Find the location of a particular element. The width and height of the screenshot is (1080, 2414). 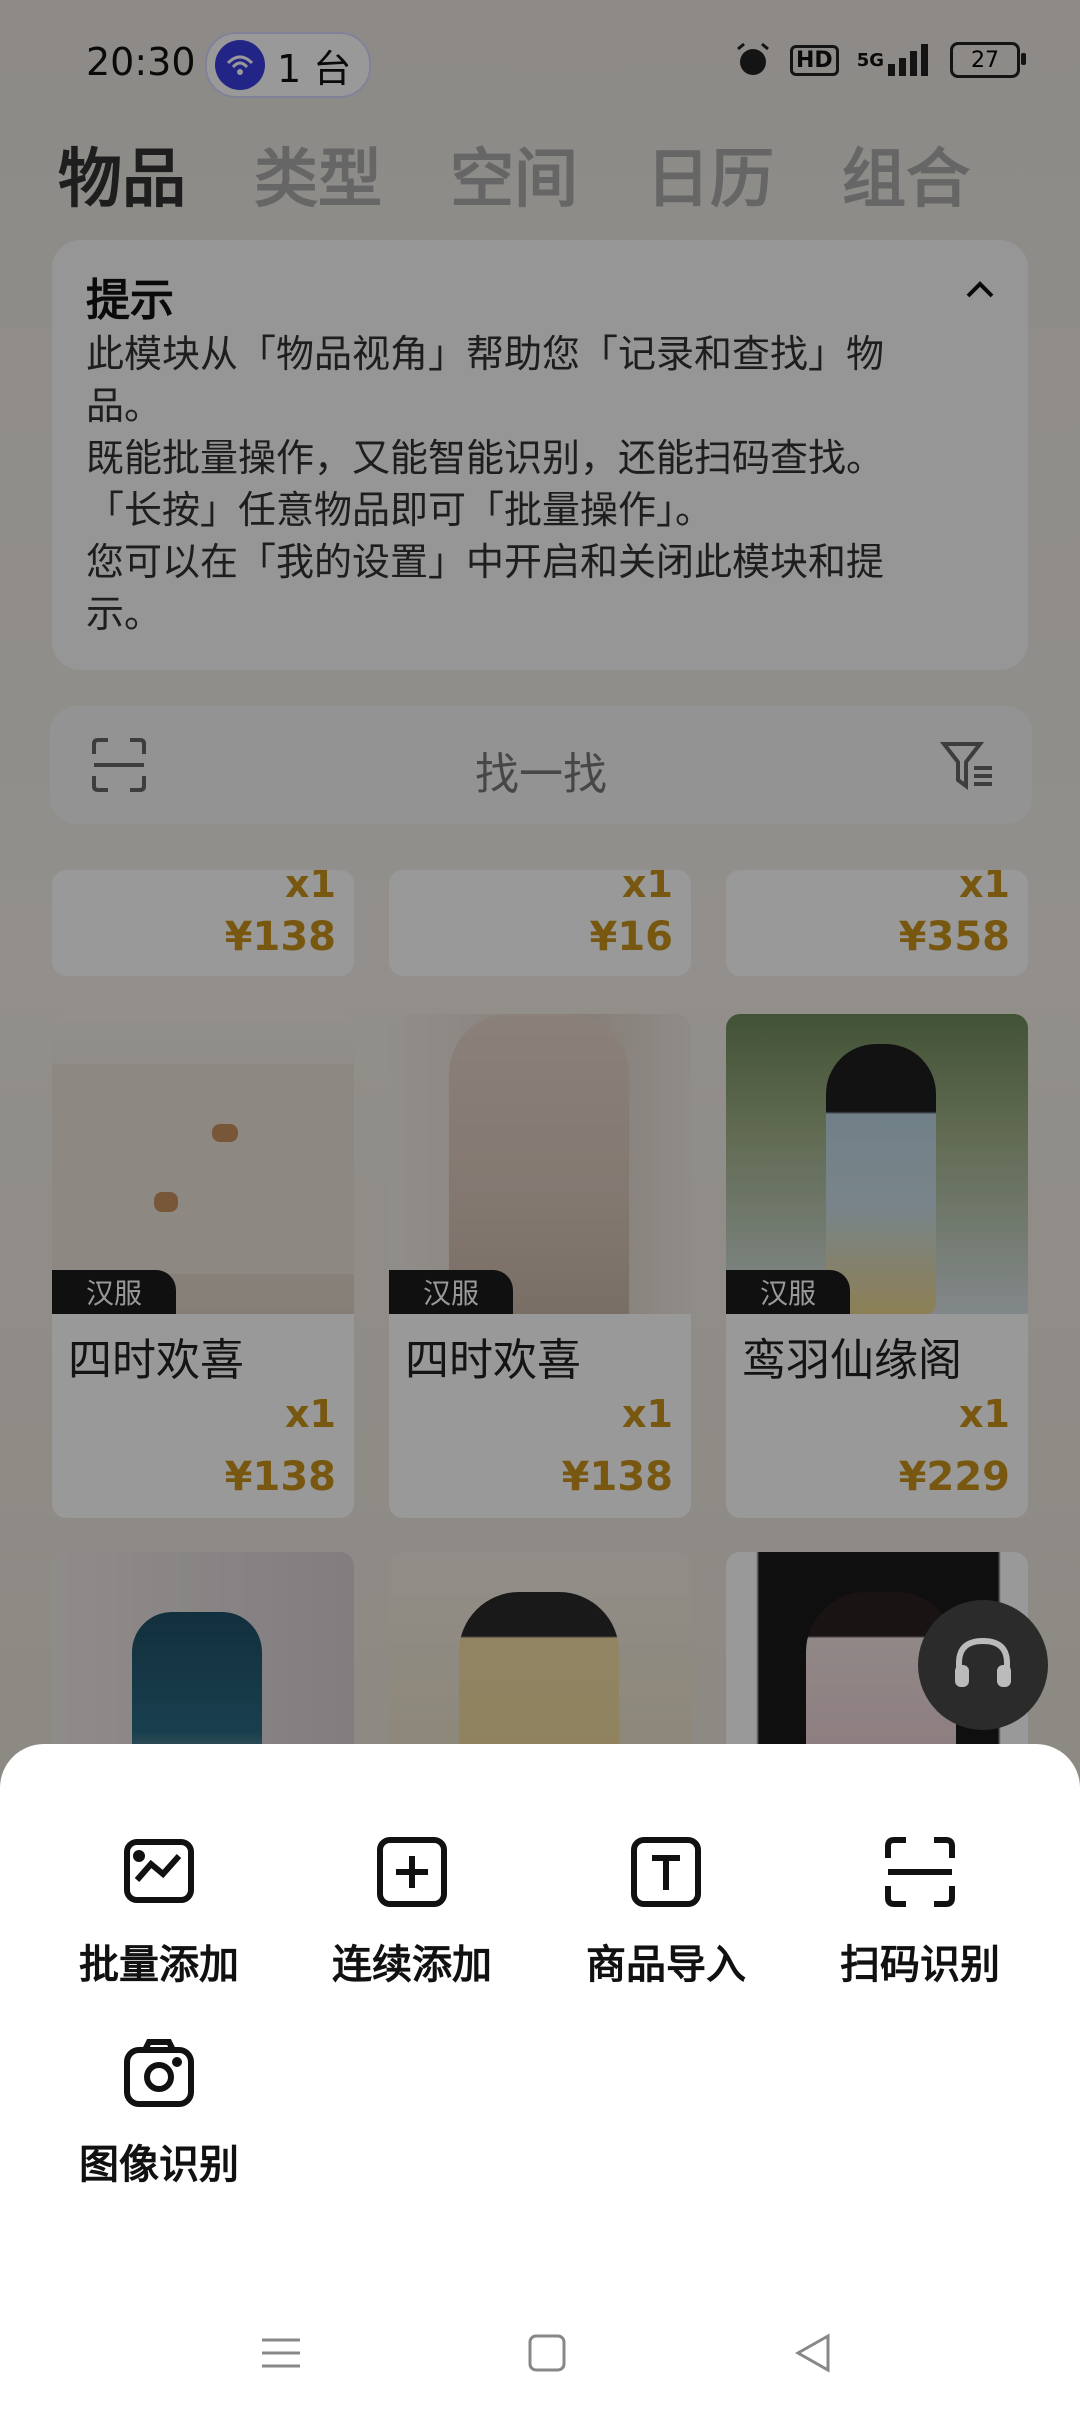

plus-box-icon is located at coordinates (412, 1872).